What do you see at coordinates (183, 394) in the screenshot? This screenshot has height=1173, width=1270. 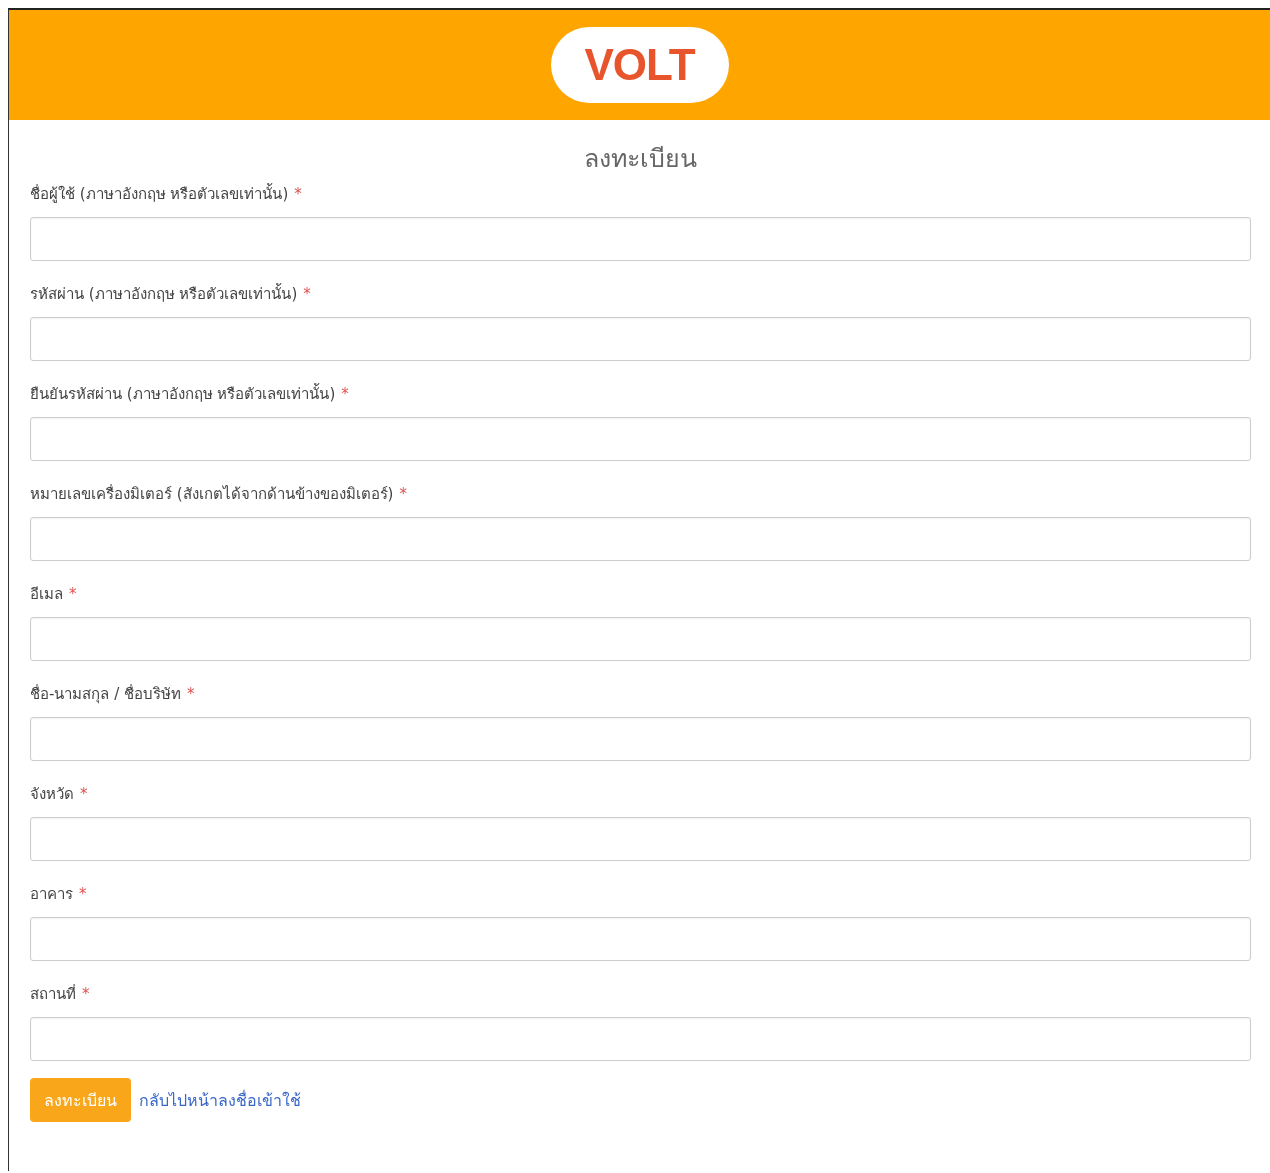 I see `field-label: ยืนยันรหัสผ่าน (ภาษาอังกฤษ หรือตัวเลขเท่านั้น)` at bounding box center [183, 394].